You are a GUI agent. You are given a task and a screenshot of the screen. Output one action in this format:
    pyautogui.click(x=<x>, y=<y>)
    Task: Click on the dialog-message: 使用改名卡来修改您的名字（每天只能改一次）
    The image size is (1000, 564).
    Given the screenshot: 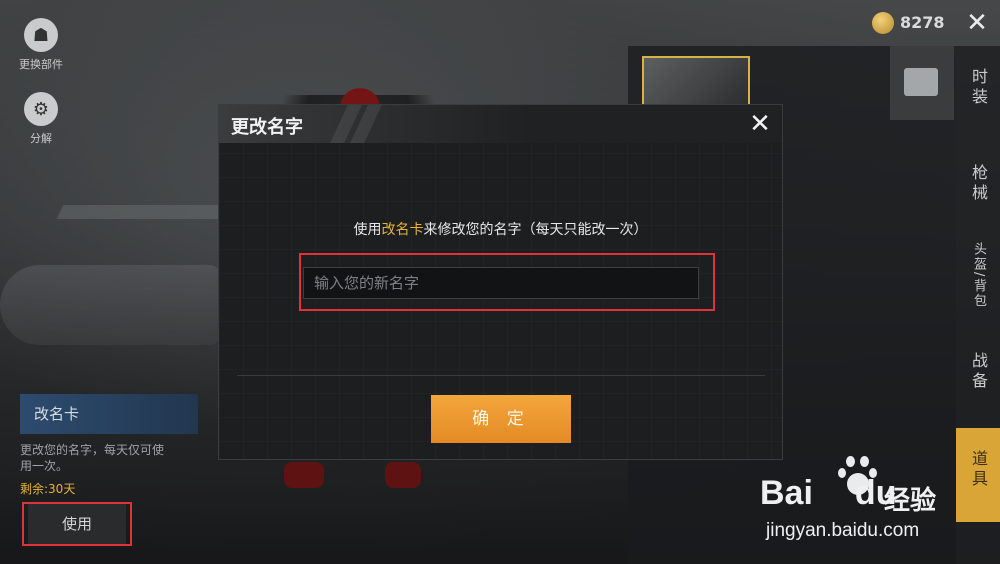 What is the action you would take?
    pyautogui.click(x=500, y=229)
    